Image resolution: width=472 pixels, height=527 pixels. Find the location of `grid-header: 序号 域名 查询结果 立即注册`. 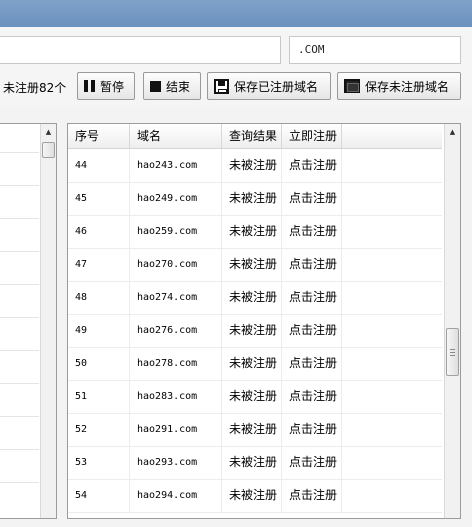

grid-header: 序号 域名 查询结果 立即注册 is located at coordinates (255, 136).